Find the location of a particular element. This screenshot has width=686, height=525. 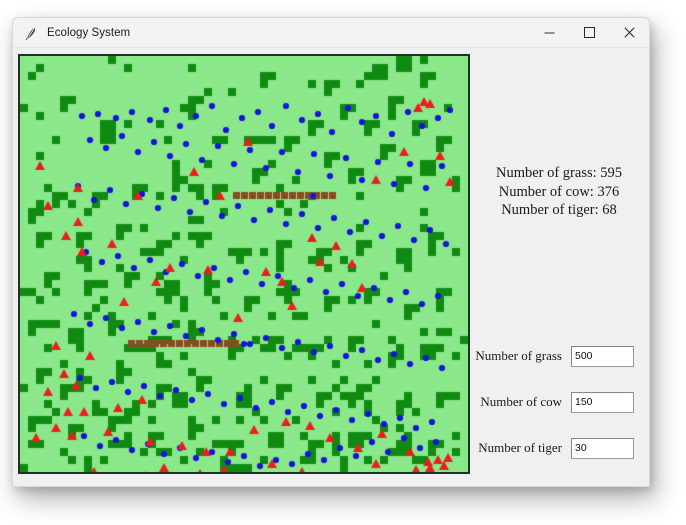

cow-input-label: Number of cow is located at coordinates (521, 401).